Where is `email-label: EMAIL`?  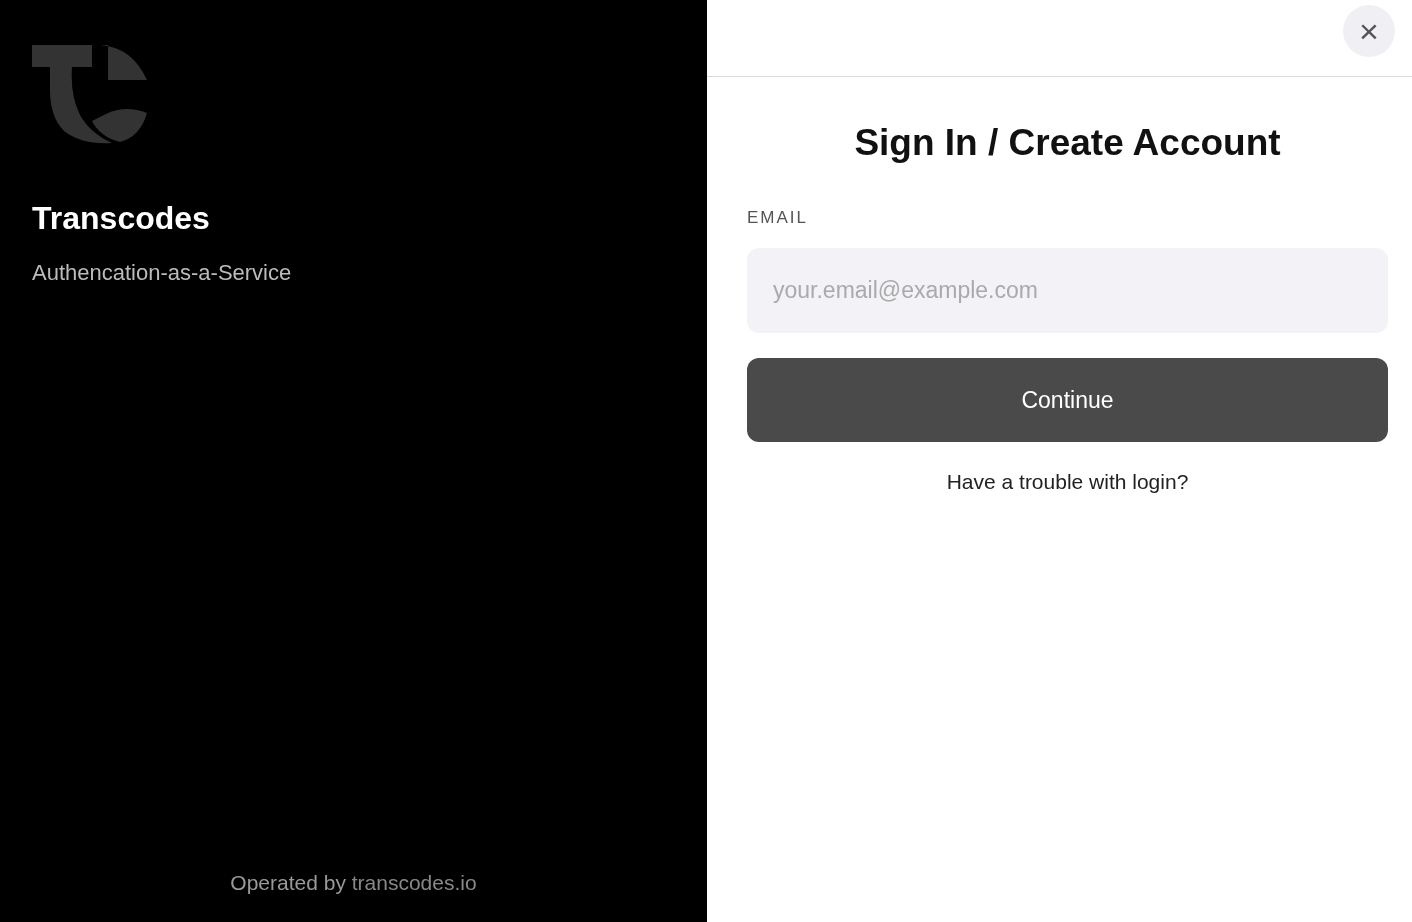
email-label: EMAIL is located at coordinates (778, 217).